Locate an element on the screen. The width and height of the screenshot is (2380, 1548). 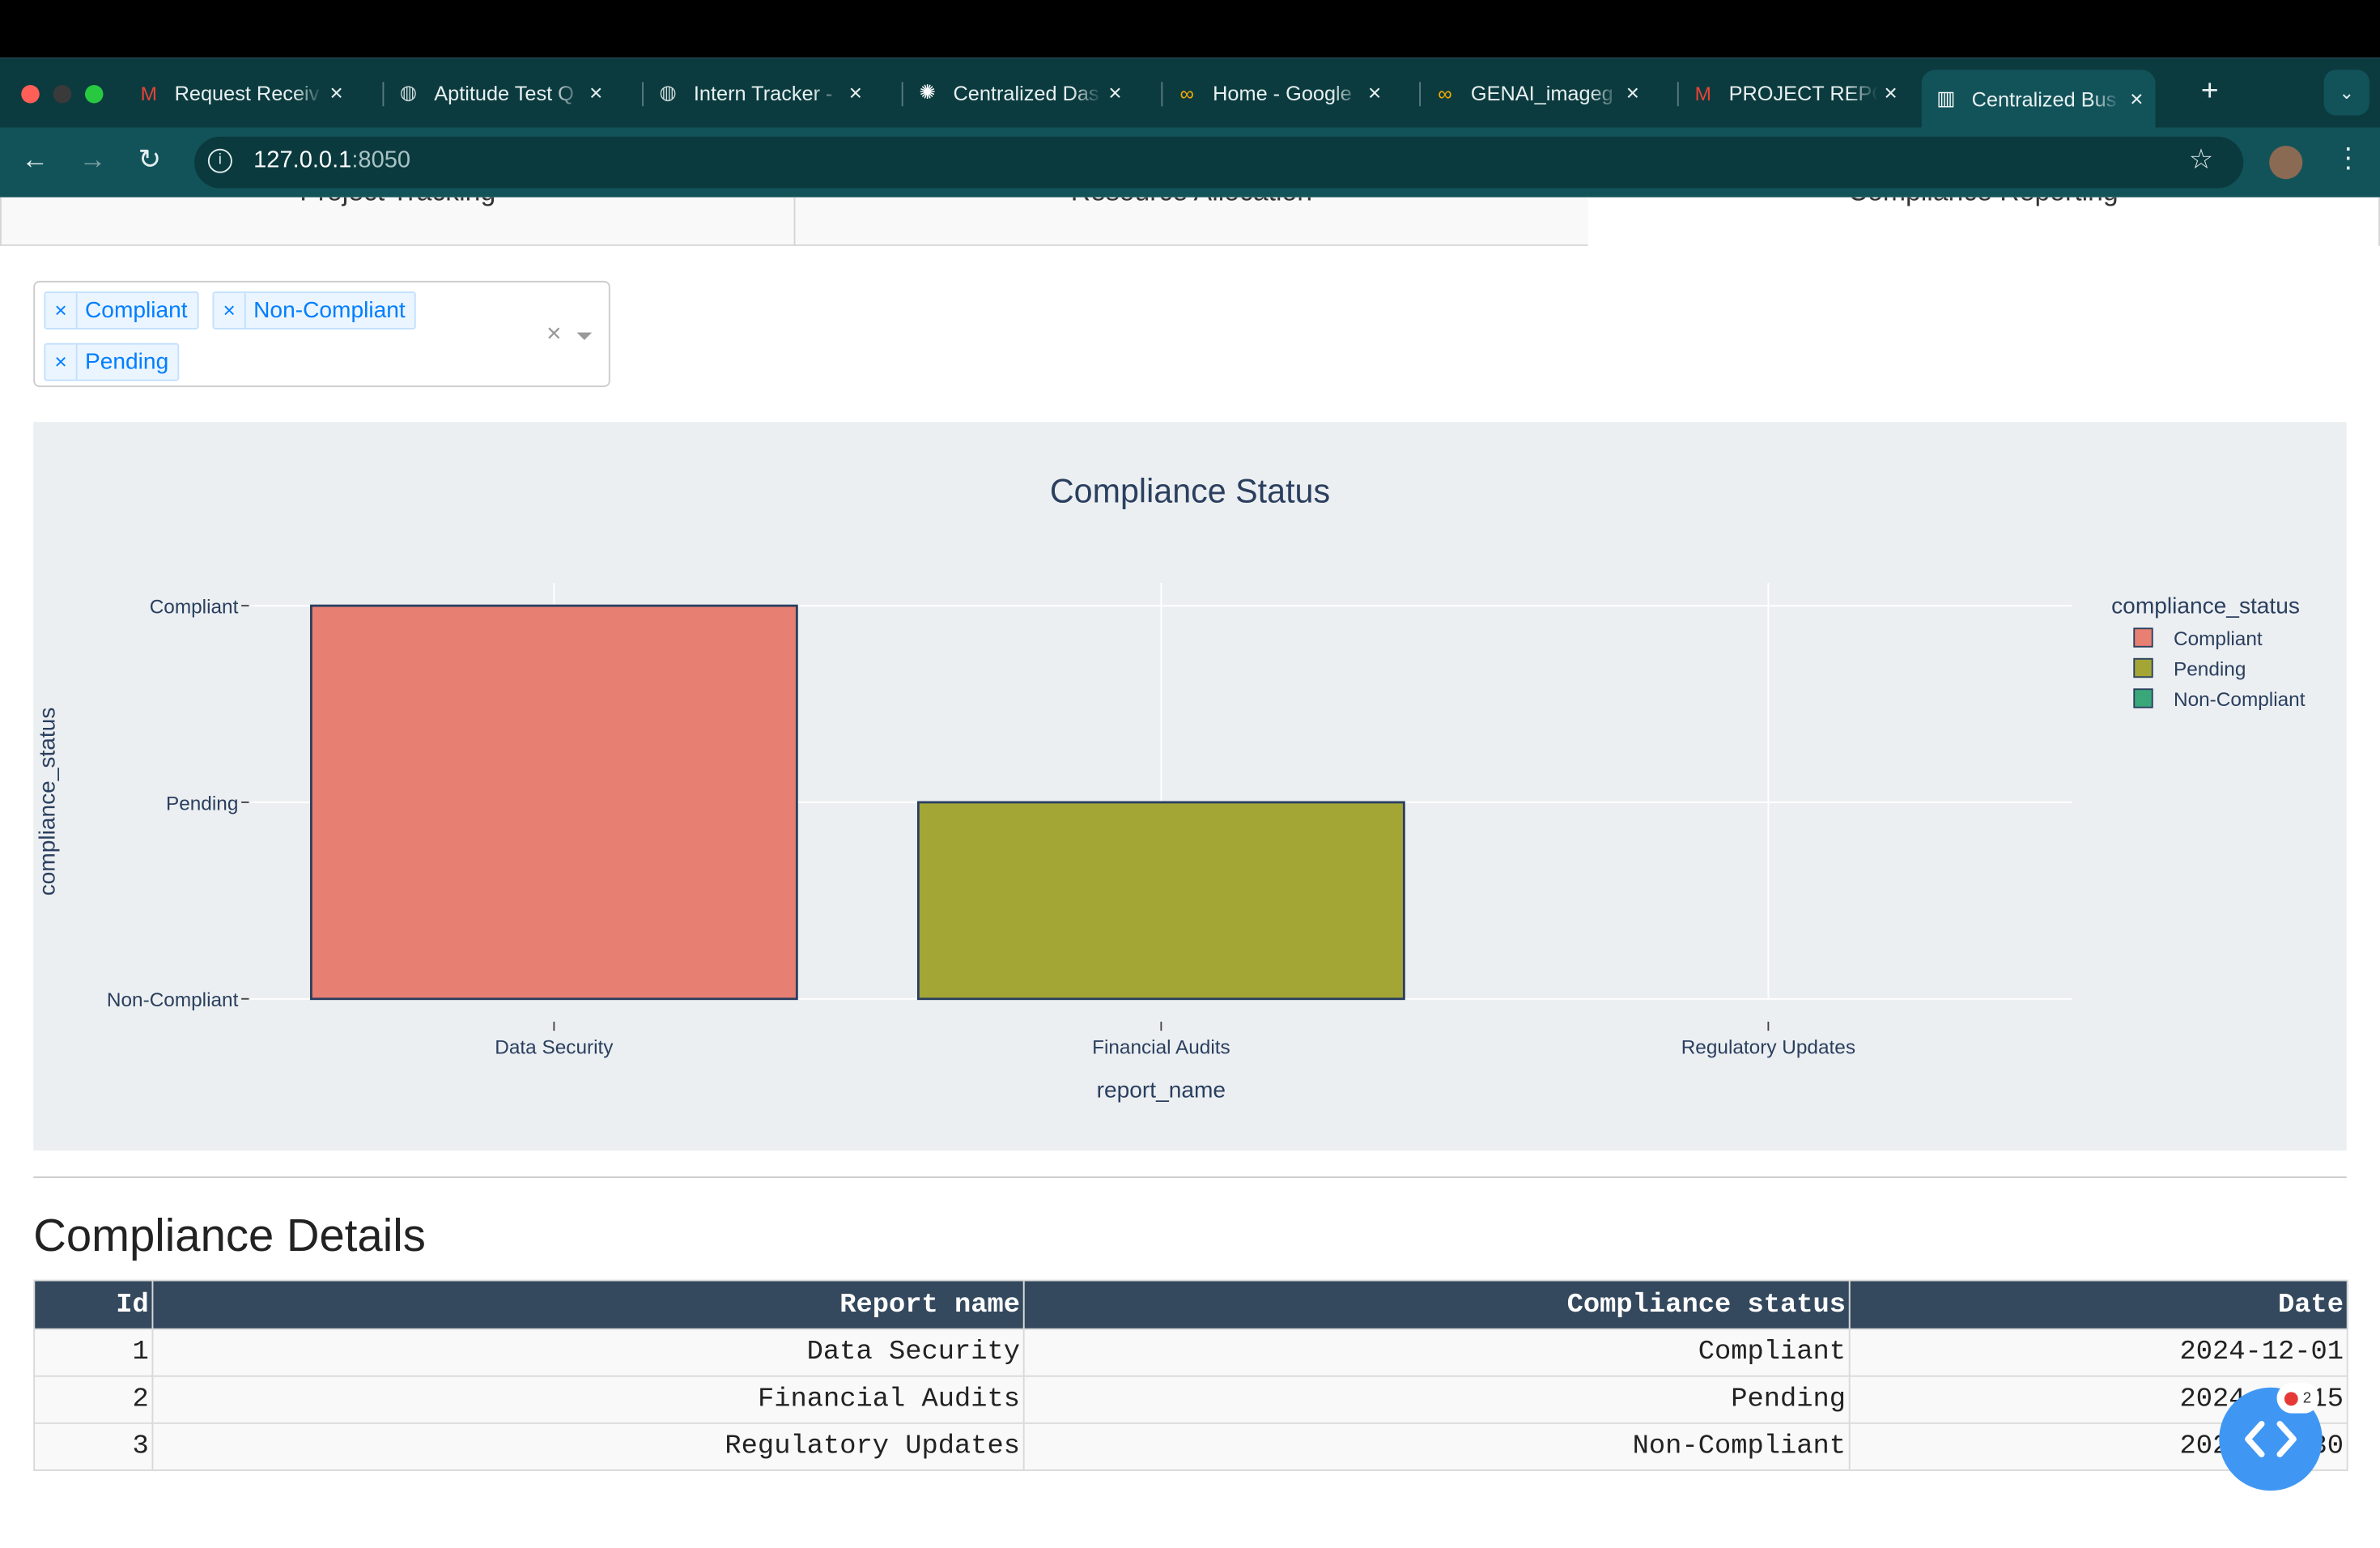
close-window-icon is located at coordinates (31, 95).